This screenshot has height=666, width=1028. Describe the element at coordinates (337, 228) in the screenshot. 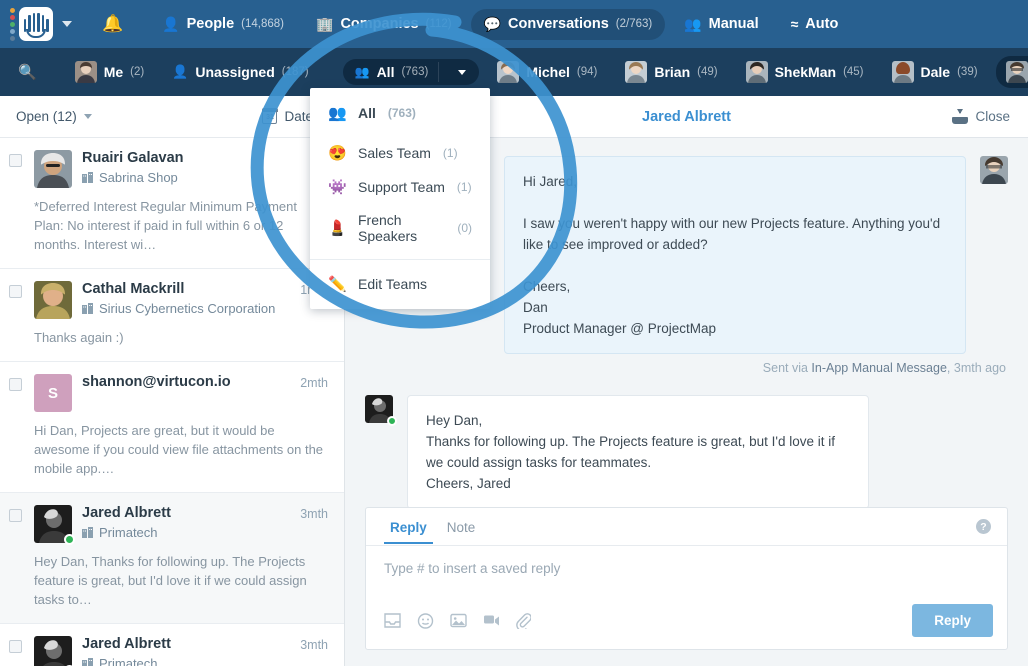

I see `lipstick-emoji: 💄` at that location.